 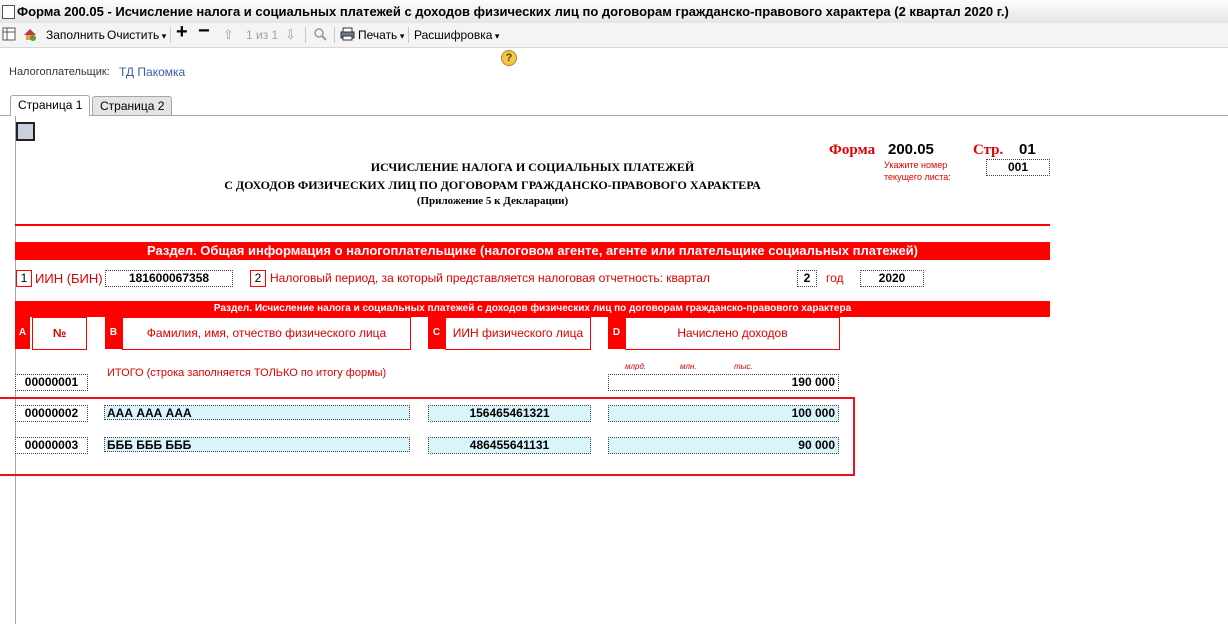 What do you see at coordinates (852, 150) in the screenshot?
I see `form-label: Форма` at bounding box center [852, 150].